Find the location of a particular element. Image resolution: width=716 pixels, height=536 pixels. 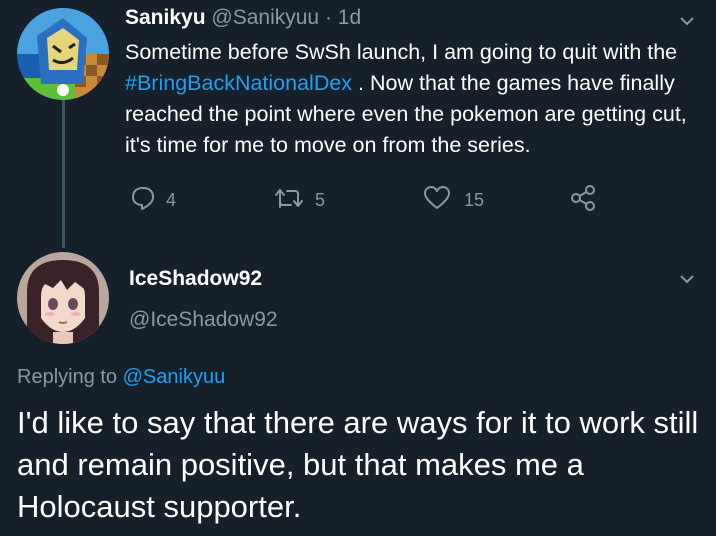

retweet-icon is located at coordinates (289, 200).